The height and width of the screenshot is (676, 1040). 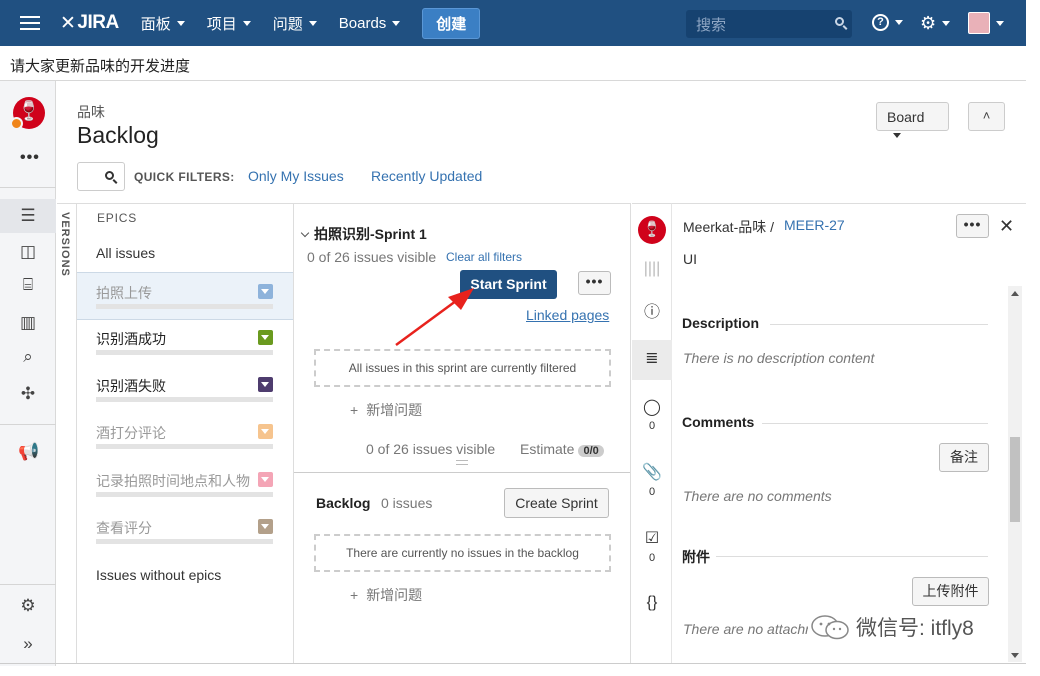 What do you see at coordinates (229, 23) in the screenshot?
I see `nav-menu-projects: 项目` at bounding box center [229, 23].